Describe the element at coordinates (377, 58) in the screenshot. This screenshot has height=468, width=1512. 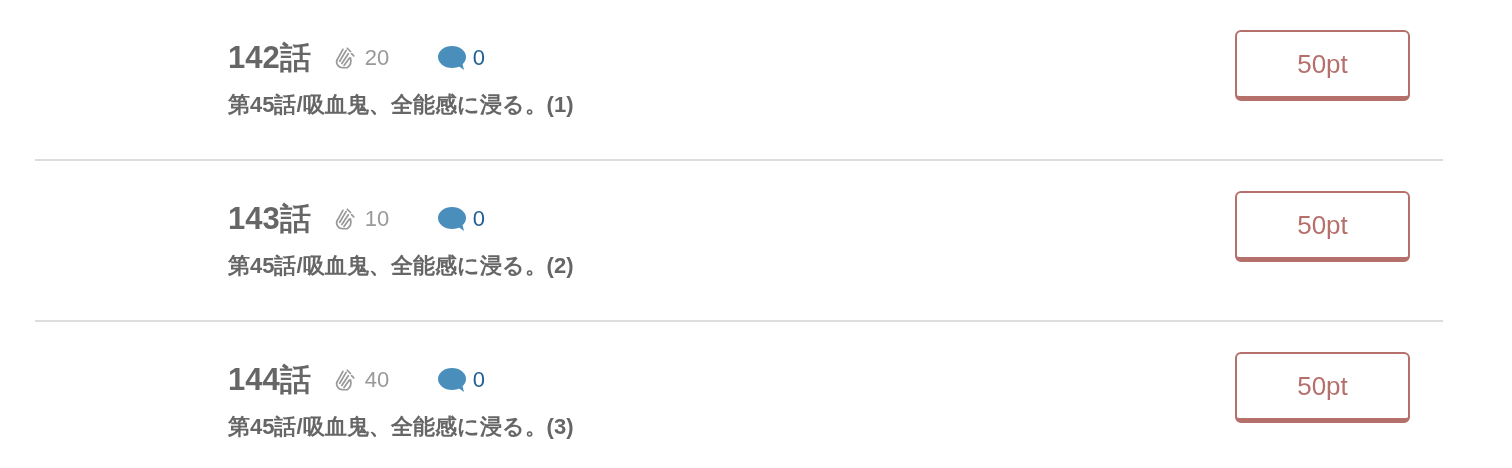
I see `clap-count: 20` at that location.